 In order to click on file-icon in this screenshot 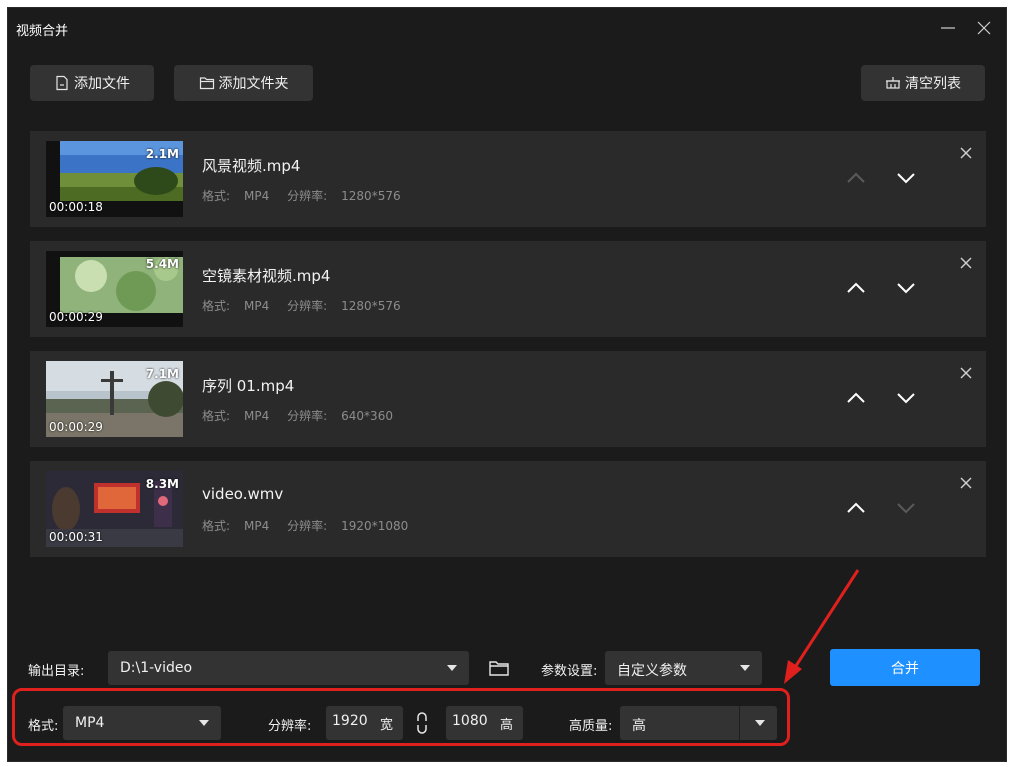, I will do `click(62, 83)`.